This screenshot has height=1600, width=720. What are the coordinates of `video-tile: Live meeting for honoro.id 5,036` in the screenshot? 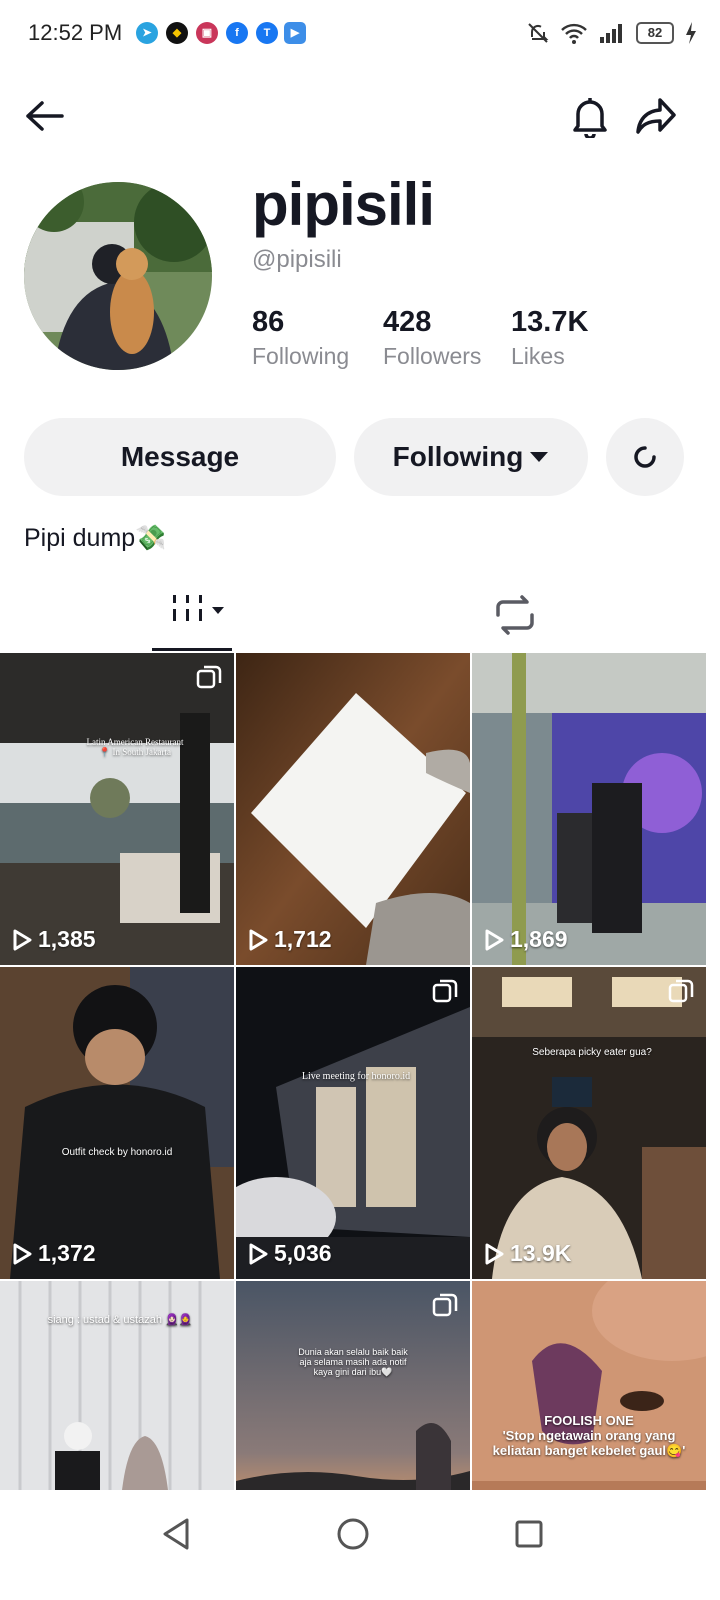 It's located at (353, 1123).